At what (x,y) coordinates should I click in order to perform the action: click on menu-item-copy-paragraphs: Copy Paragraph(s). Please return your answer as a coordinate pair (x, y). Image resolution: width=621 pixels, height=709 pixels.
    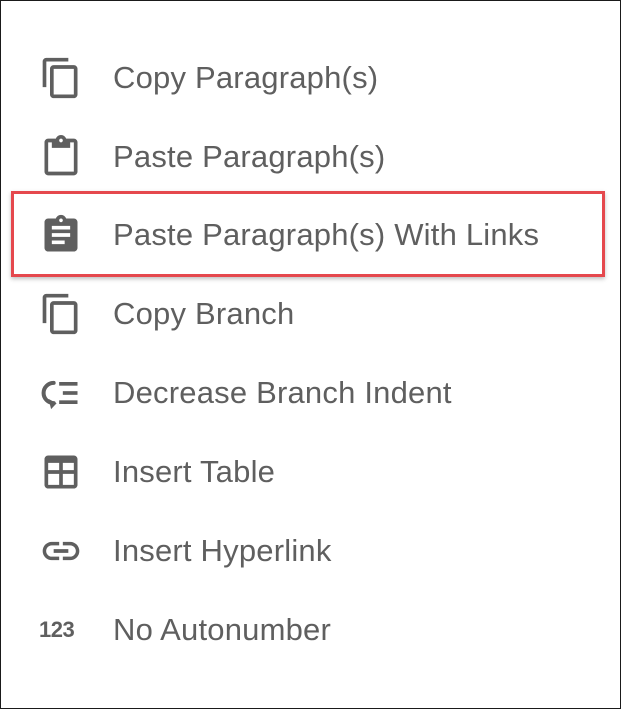
    Looking at the image, I should click on (310, 77).